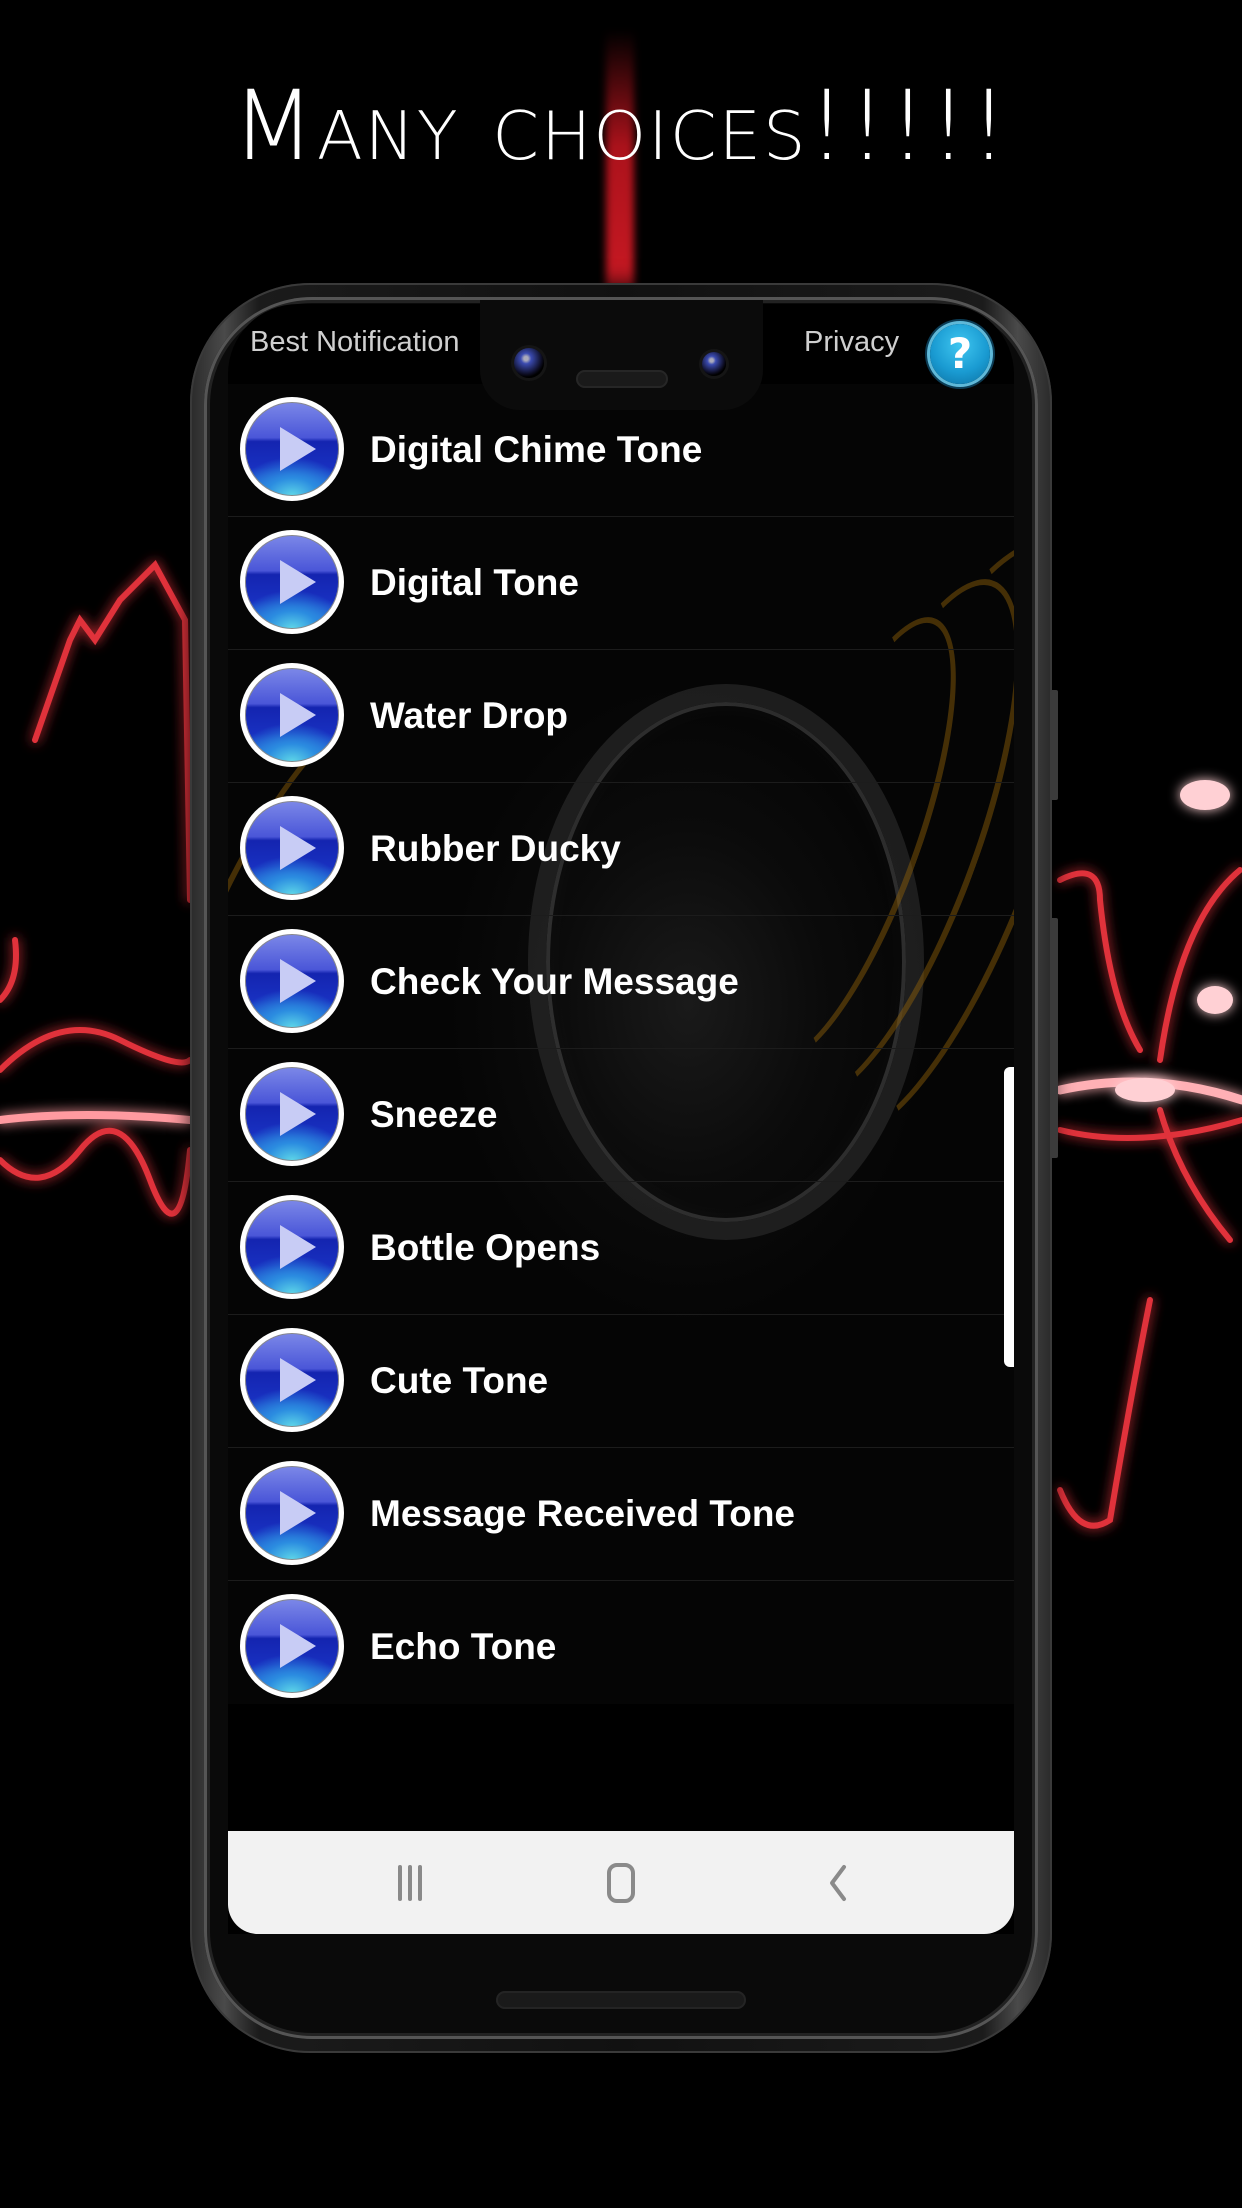 Image resolution: width=1242 pixels, height=2208 pixels. Describe the element at coordinates (1054, 745) in the screenshot. I see `phone-power-button` at that location.